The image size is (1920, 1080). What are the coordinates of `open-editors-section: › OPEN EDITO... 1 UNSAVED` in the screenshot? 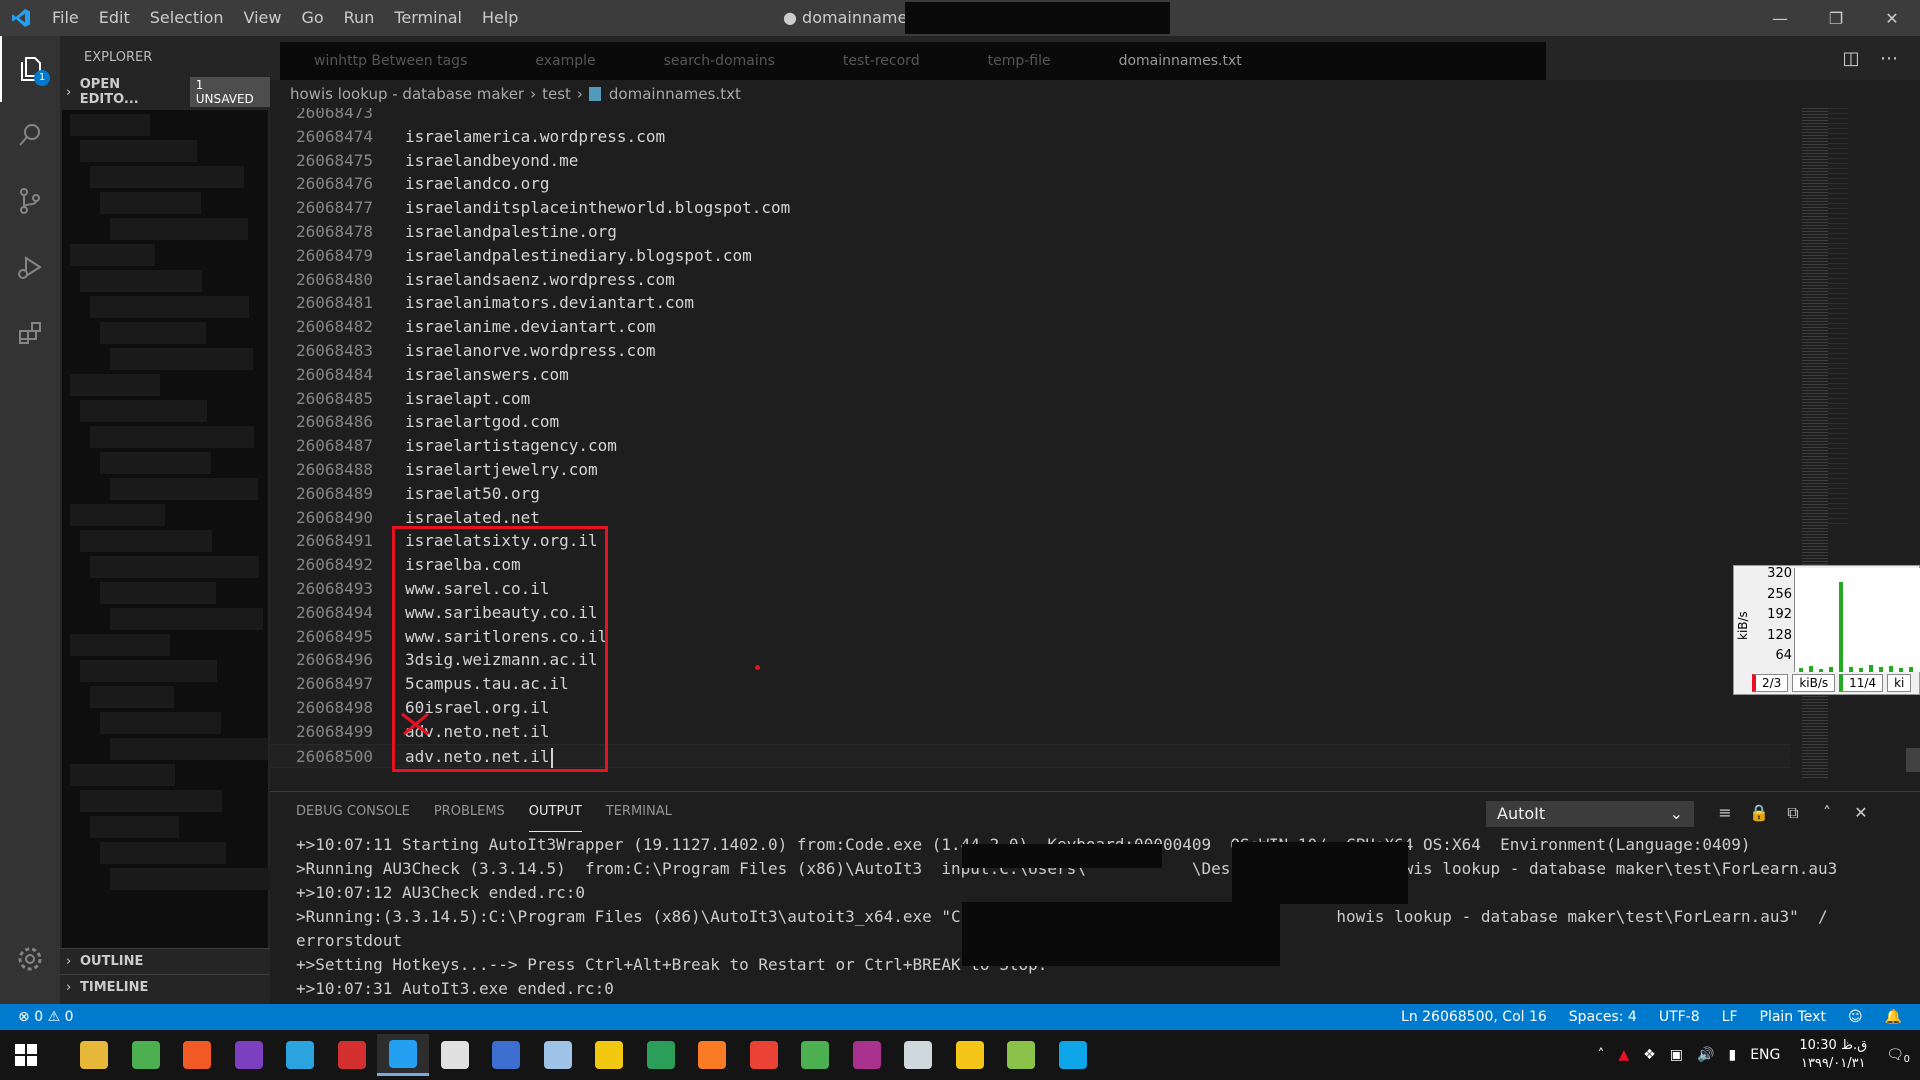 It's located at (165, 92).